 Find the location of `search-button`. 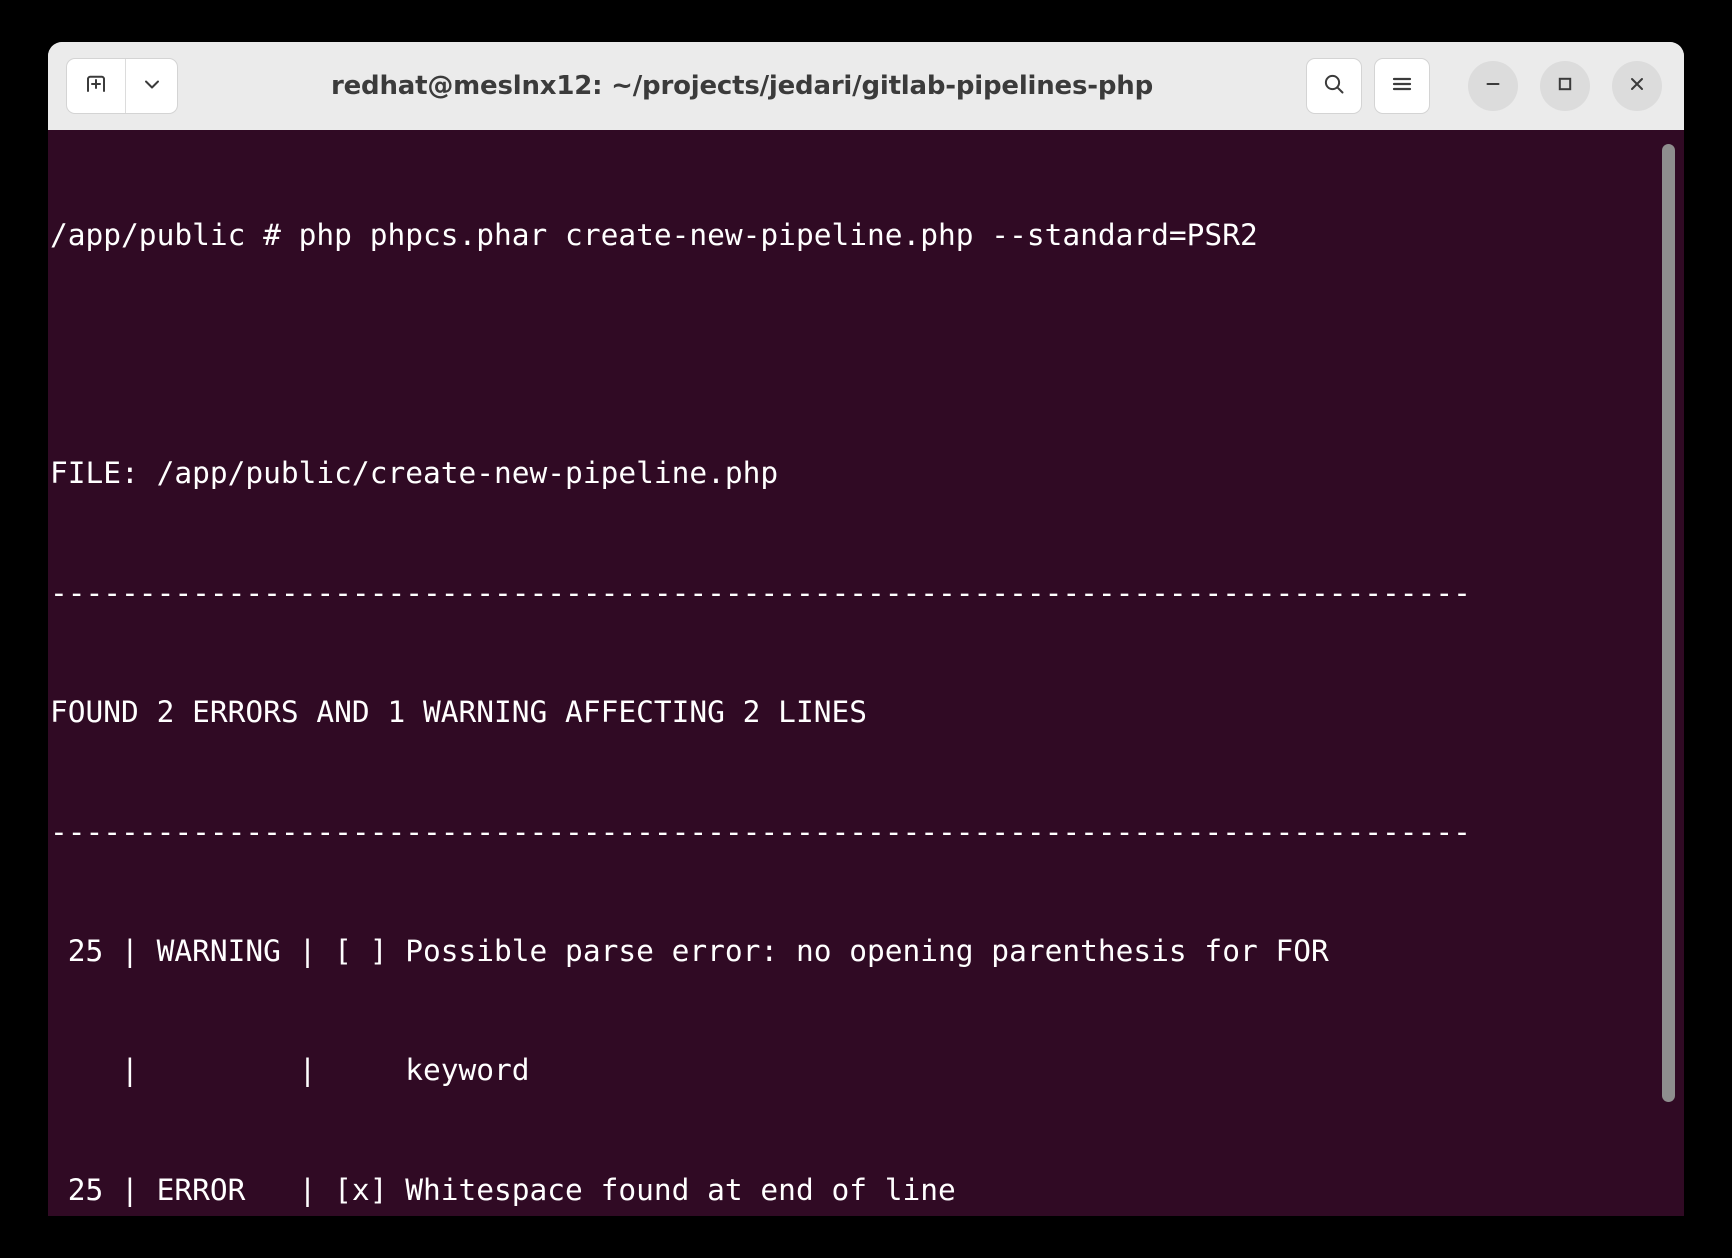

search-button is located at coordinates (1334, 86).